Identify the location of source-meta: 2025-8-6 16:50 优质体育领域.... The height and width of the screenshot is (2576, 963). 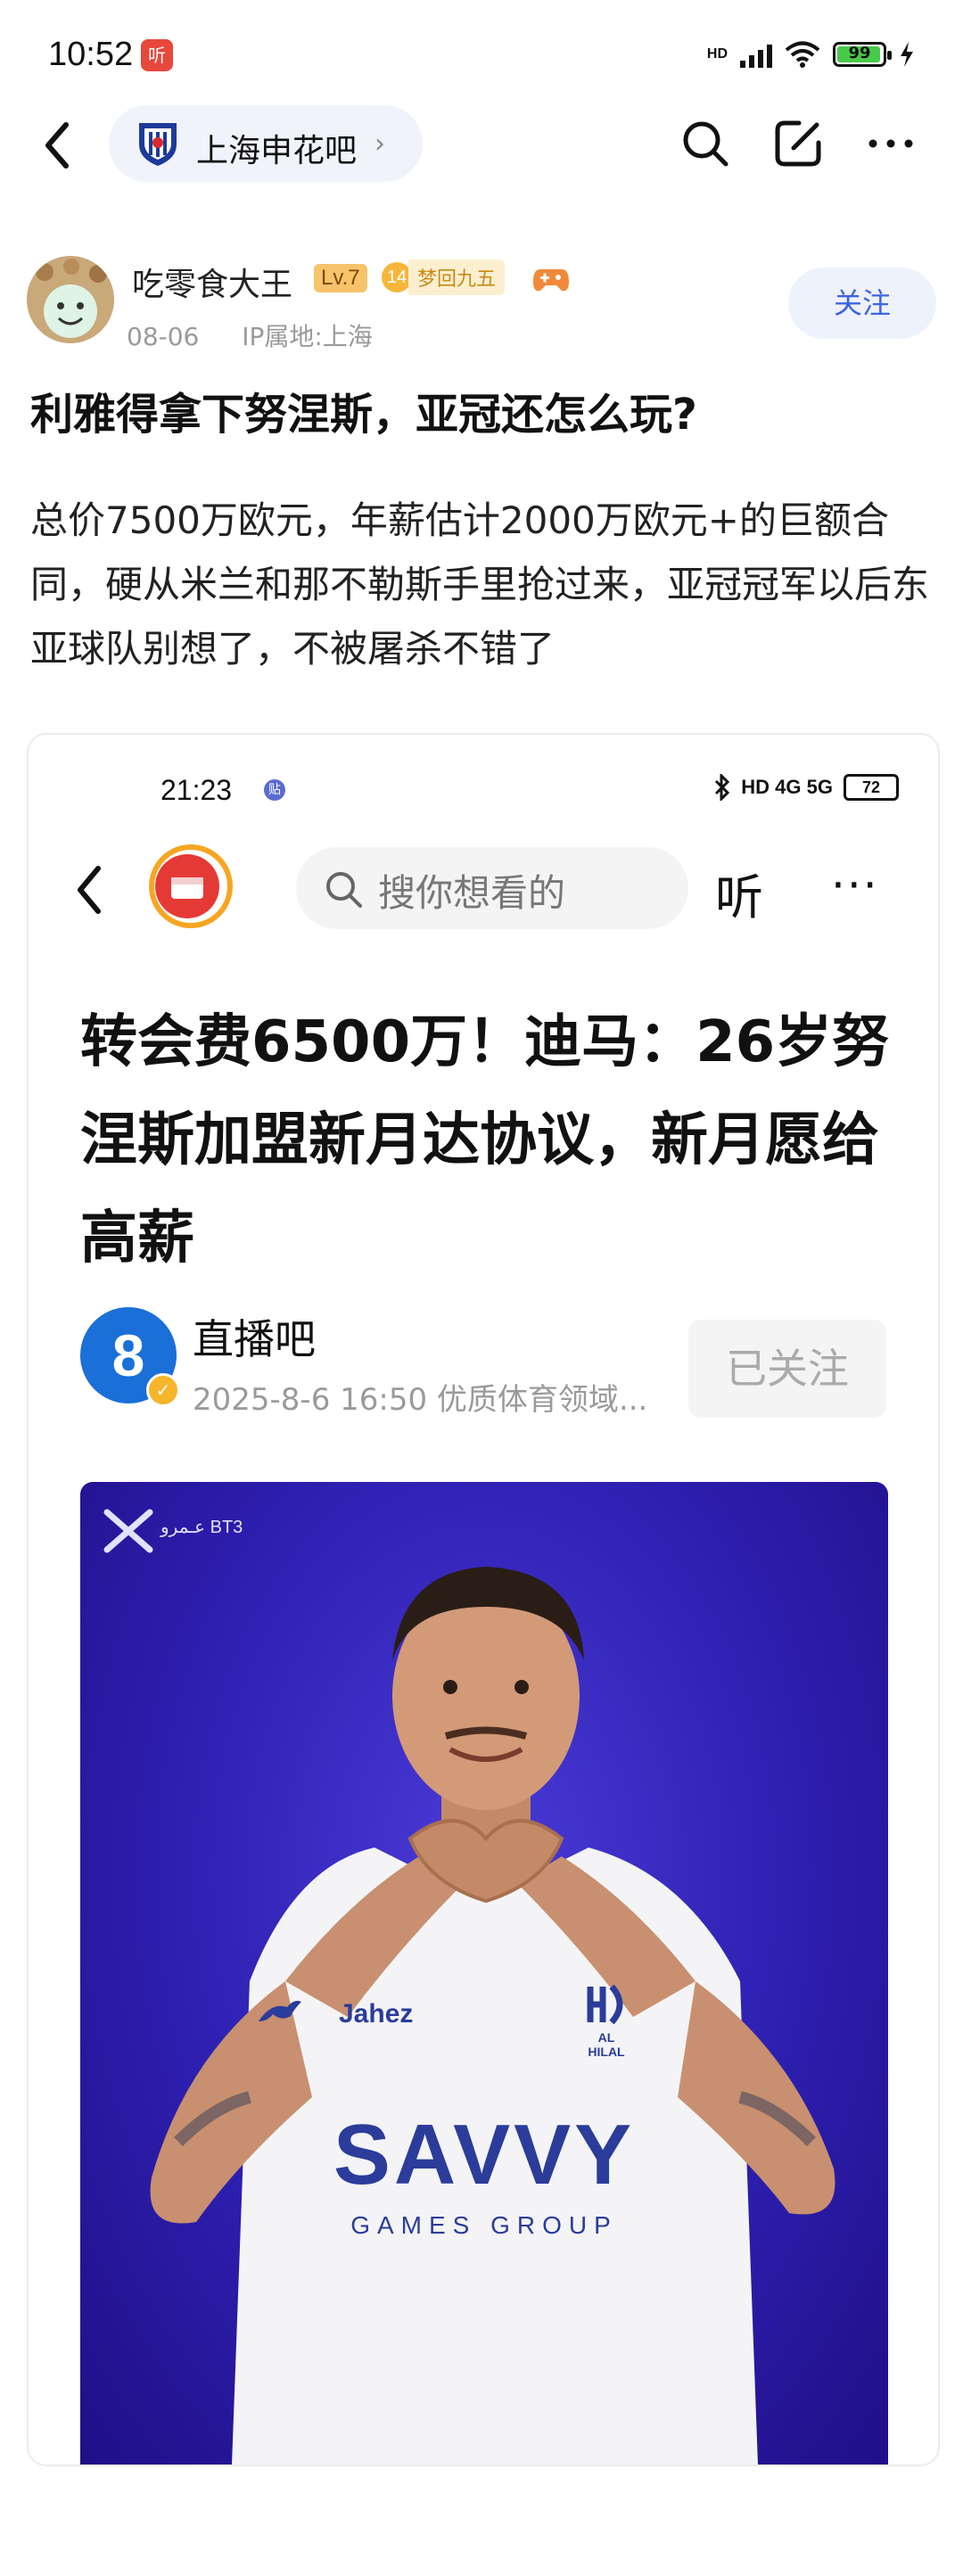
(420, 1400).